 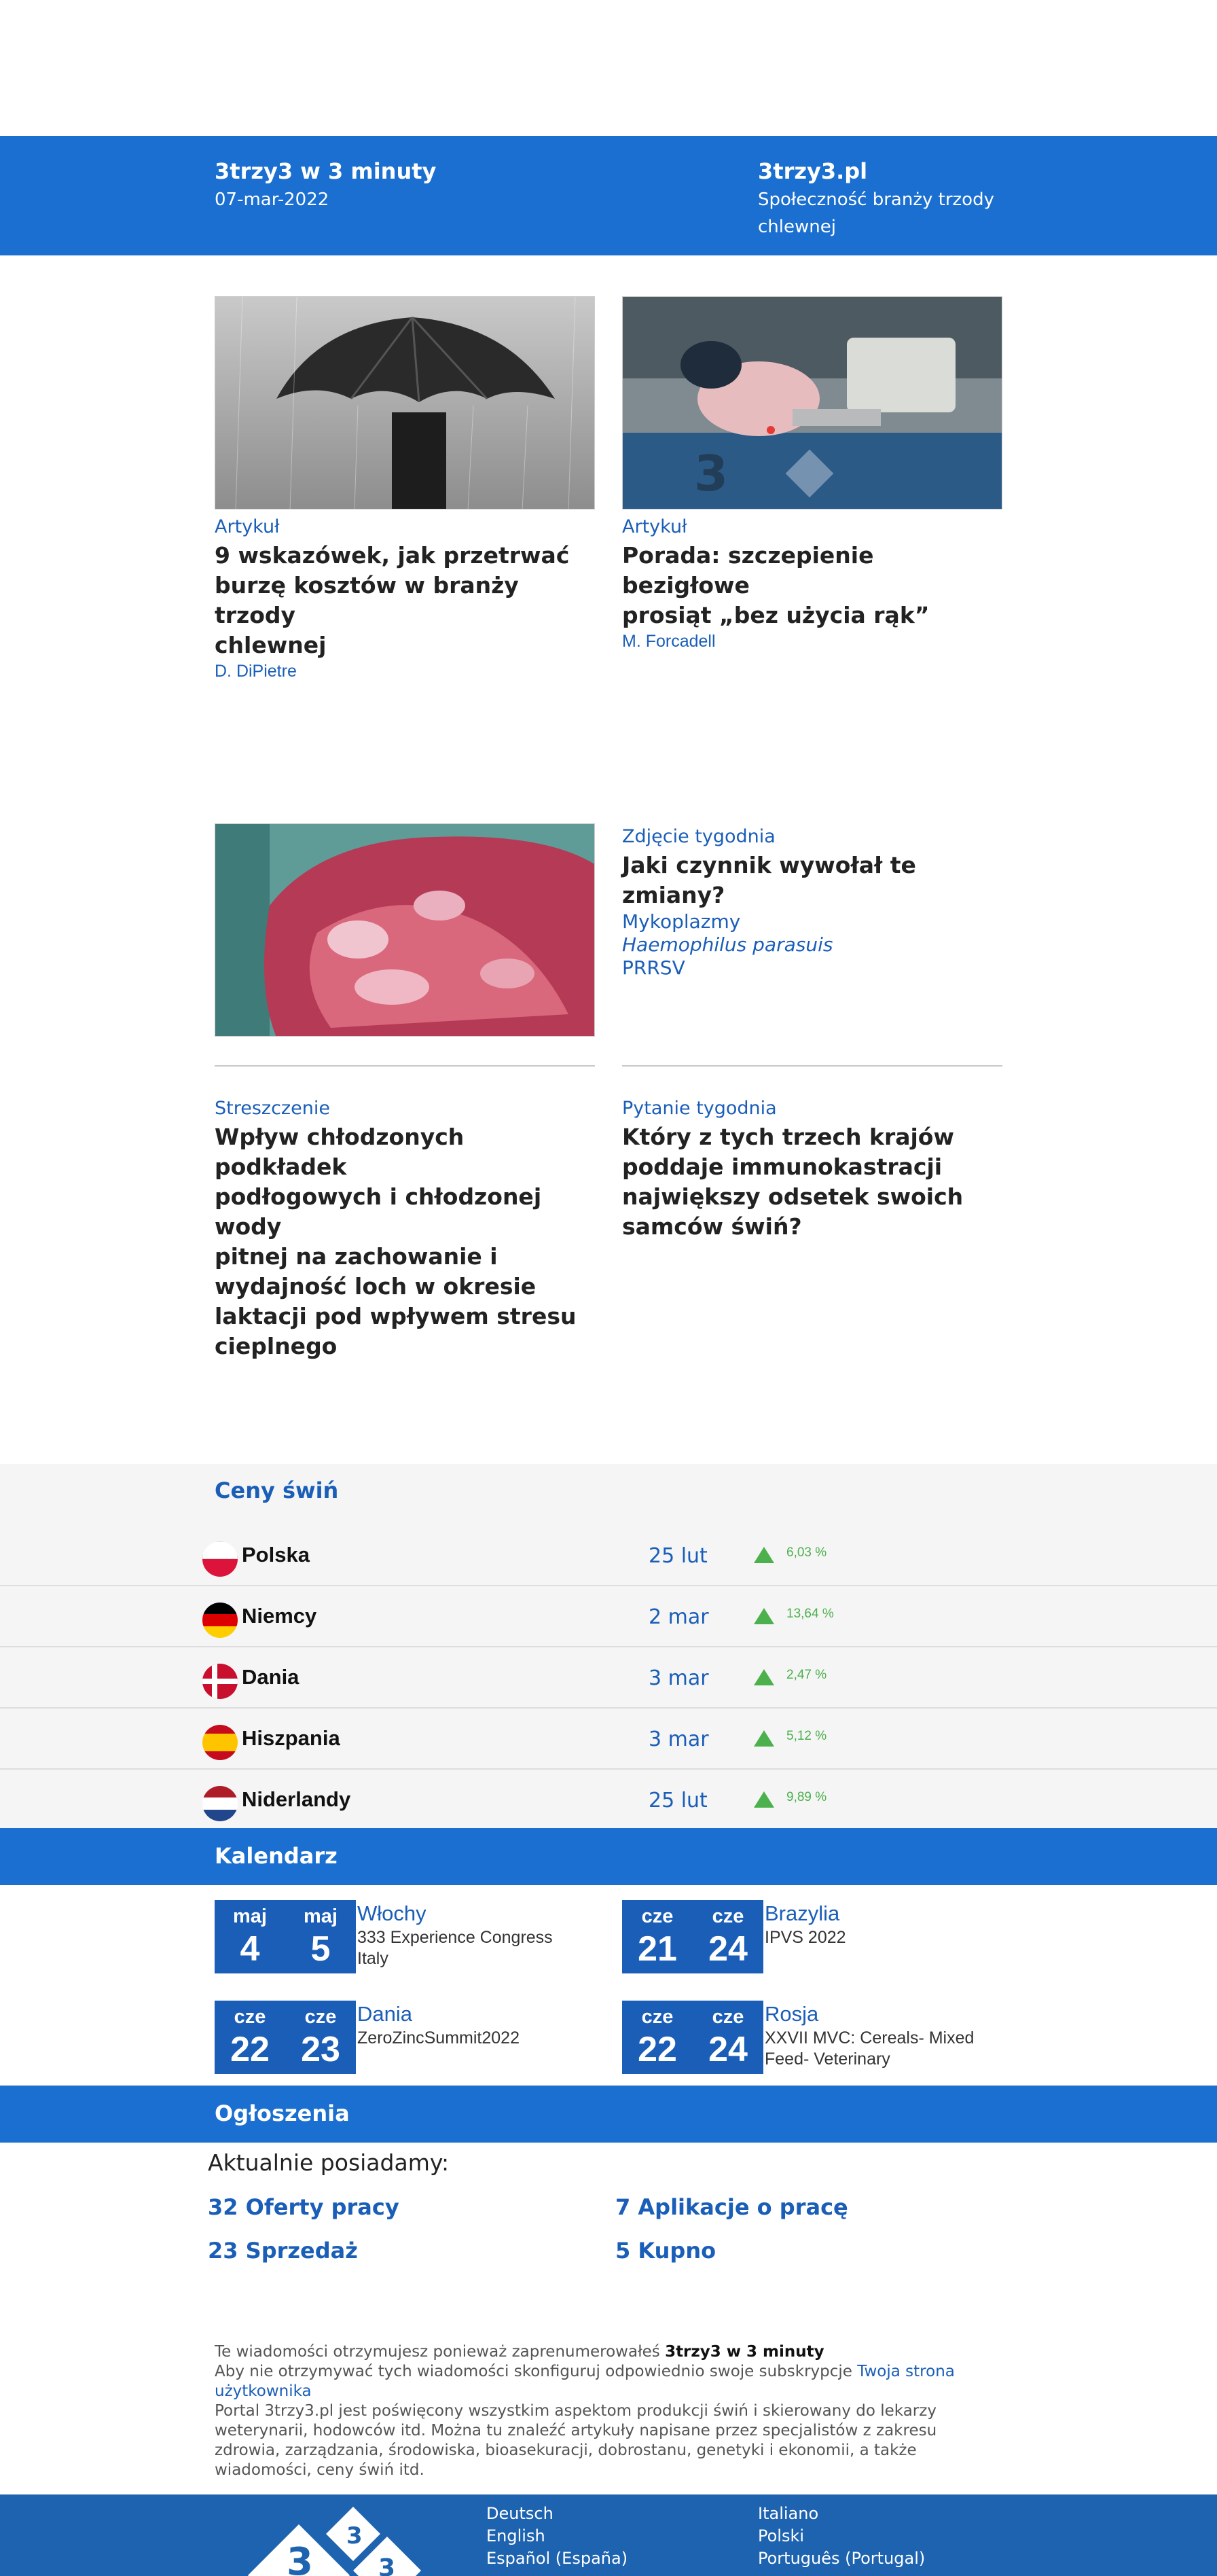 I want to click on newsletter-date: 07-mar-2022, so click(x=272, y=200).